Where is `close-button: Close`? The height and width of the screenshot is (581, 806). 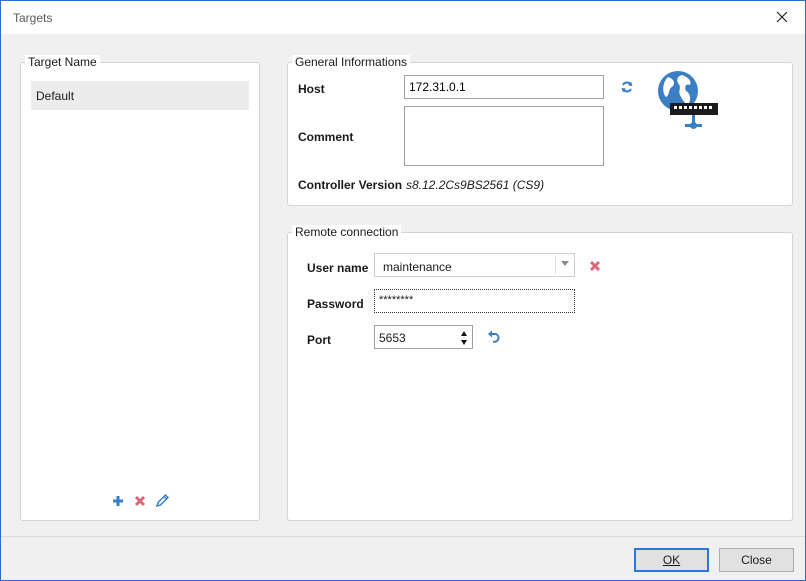
close-button: Close is located at coordinates (756, 560).